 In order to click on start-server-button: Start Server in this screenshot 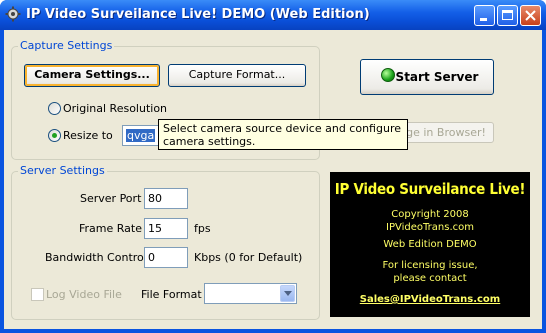, I will do `click(427, 77)`.